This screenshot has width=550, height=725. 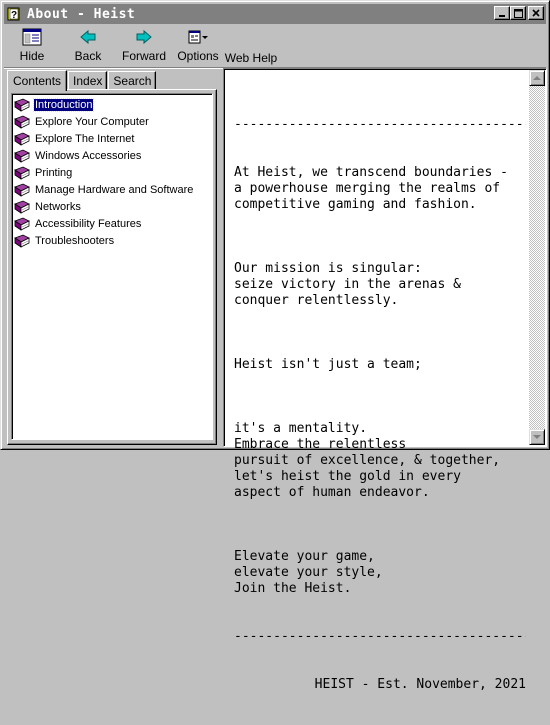 I want to click on back-arrow-icon, so click(x=88, y=37).